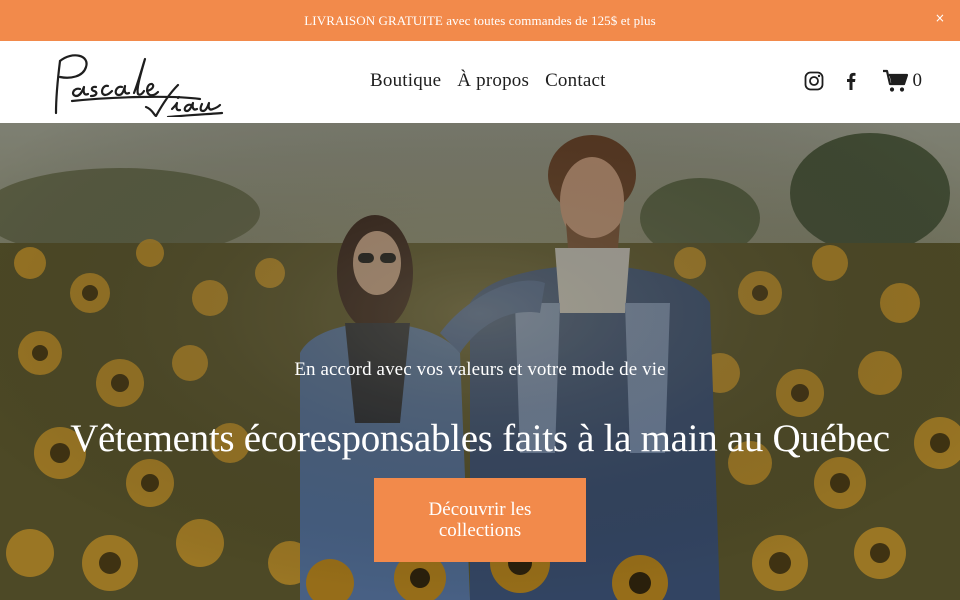  Describe the element at coordinates (940, 18) in the screenshot. I see `close-icon: ×` at that location.